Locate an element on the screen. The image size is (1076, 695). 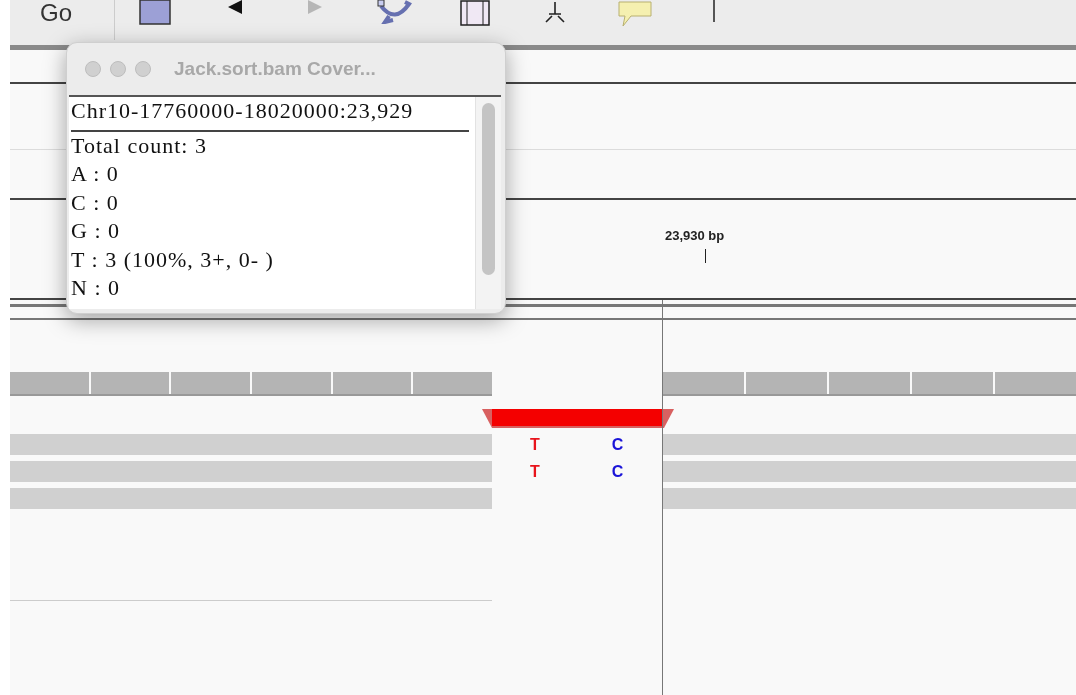
ruler-tick is located at coordinates (705, 256).